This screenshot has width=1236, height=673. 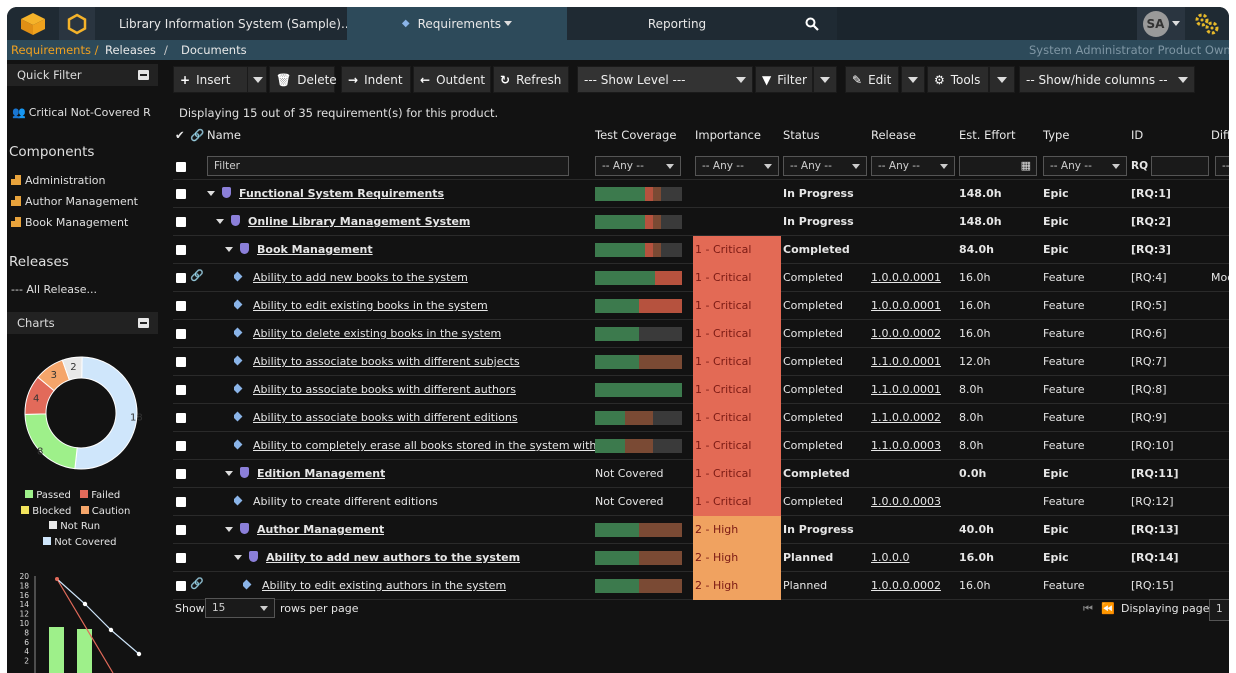 What do you see at coordinates (74, 201) in the screenshot?
I see `component-item-author-management: Author Management` at bounding box center [74, 201].